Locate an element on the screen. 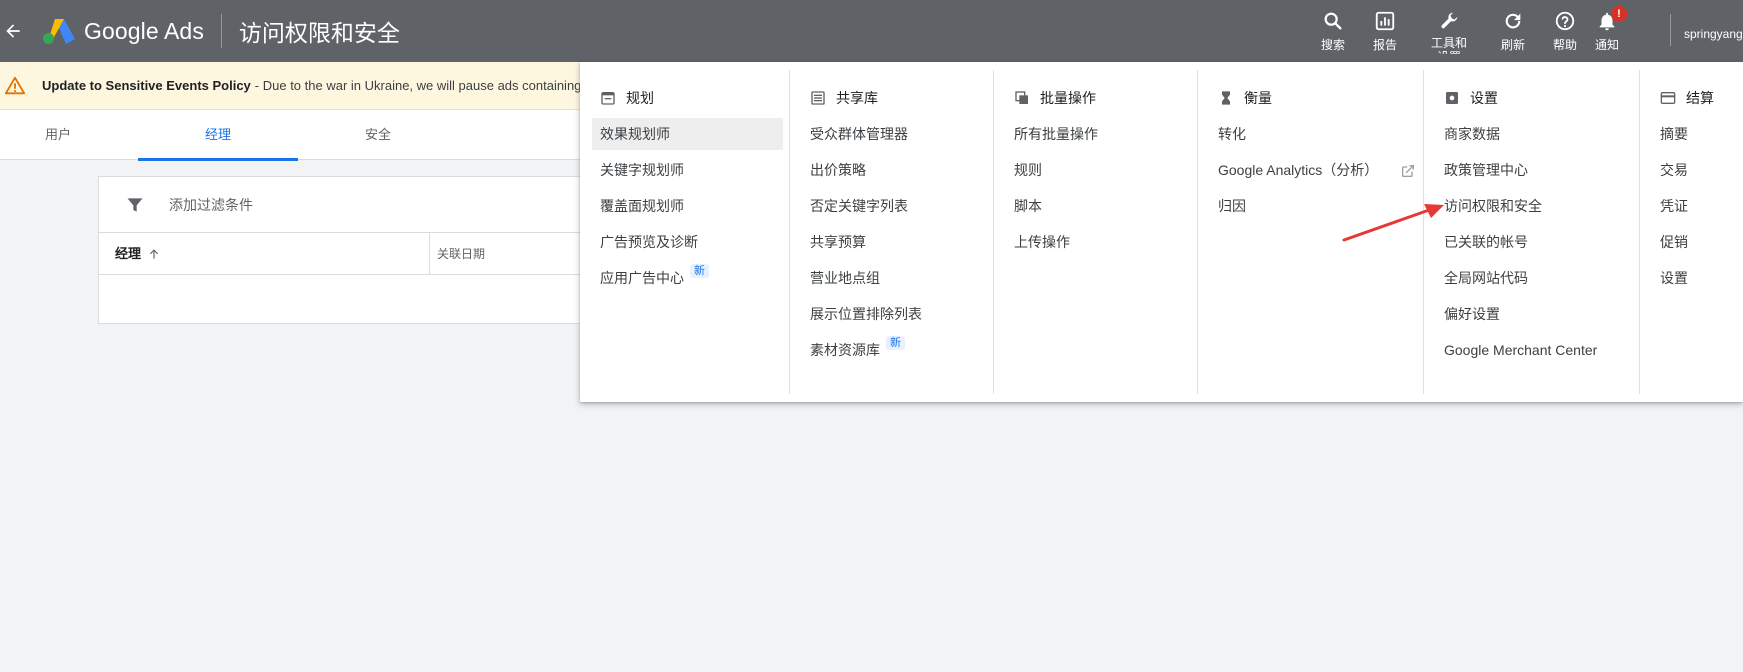 The image size is (1743, 672). brand-name: Google Ads is located at coordinates (144, 30).